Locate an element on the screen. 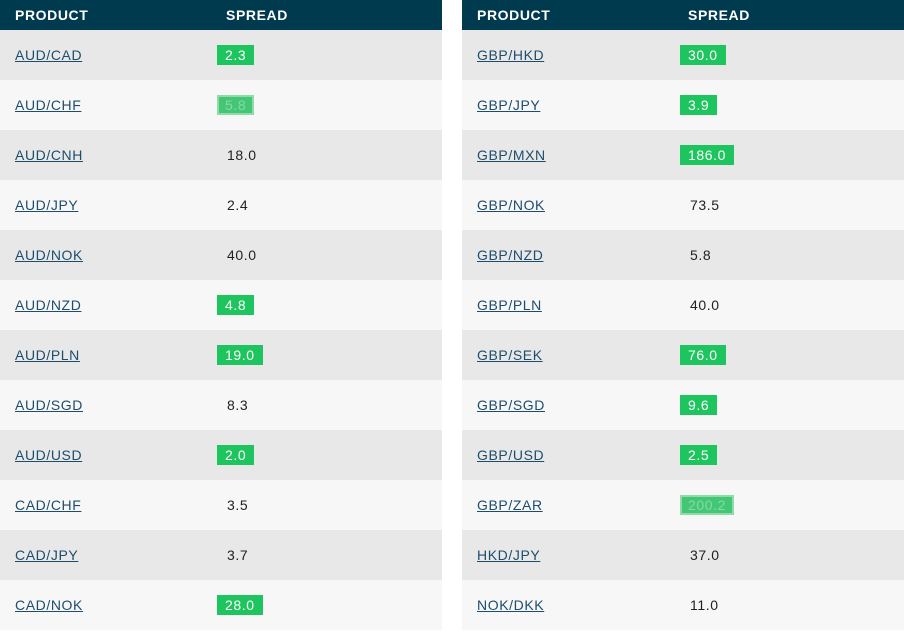 The image size is (904, 632). product-link: CAD/NOK is located at coordinates (49, 605).